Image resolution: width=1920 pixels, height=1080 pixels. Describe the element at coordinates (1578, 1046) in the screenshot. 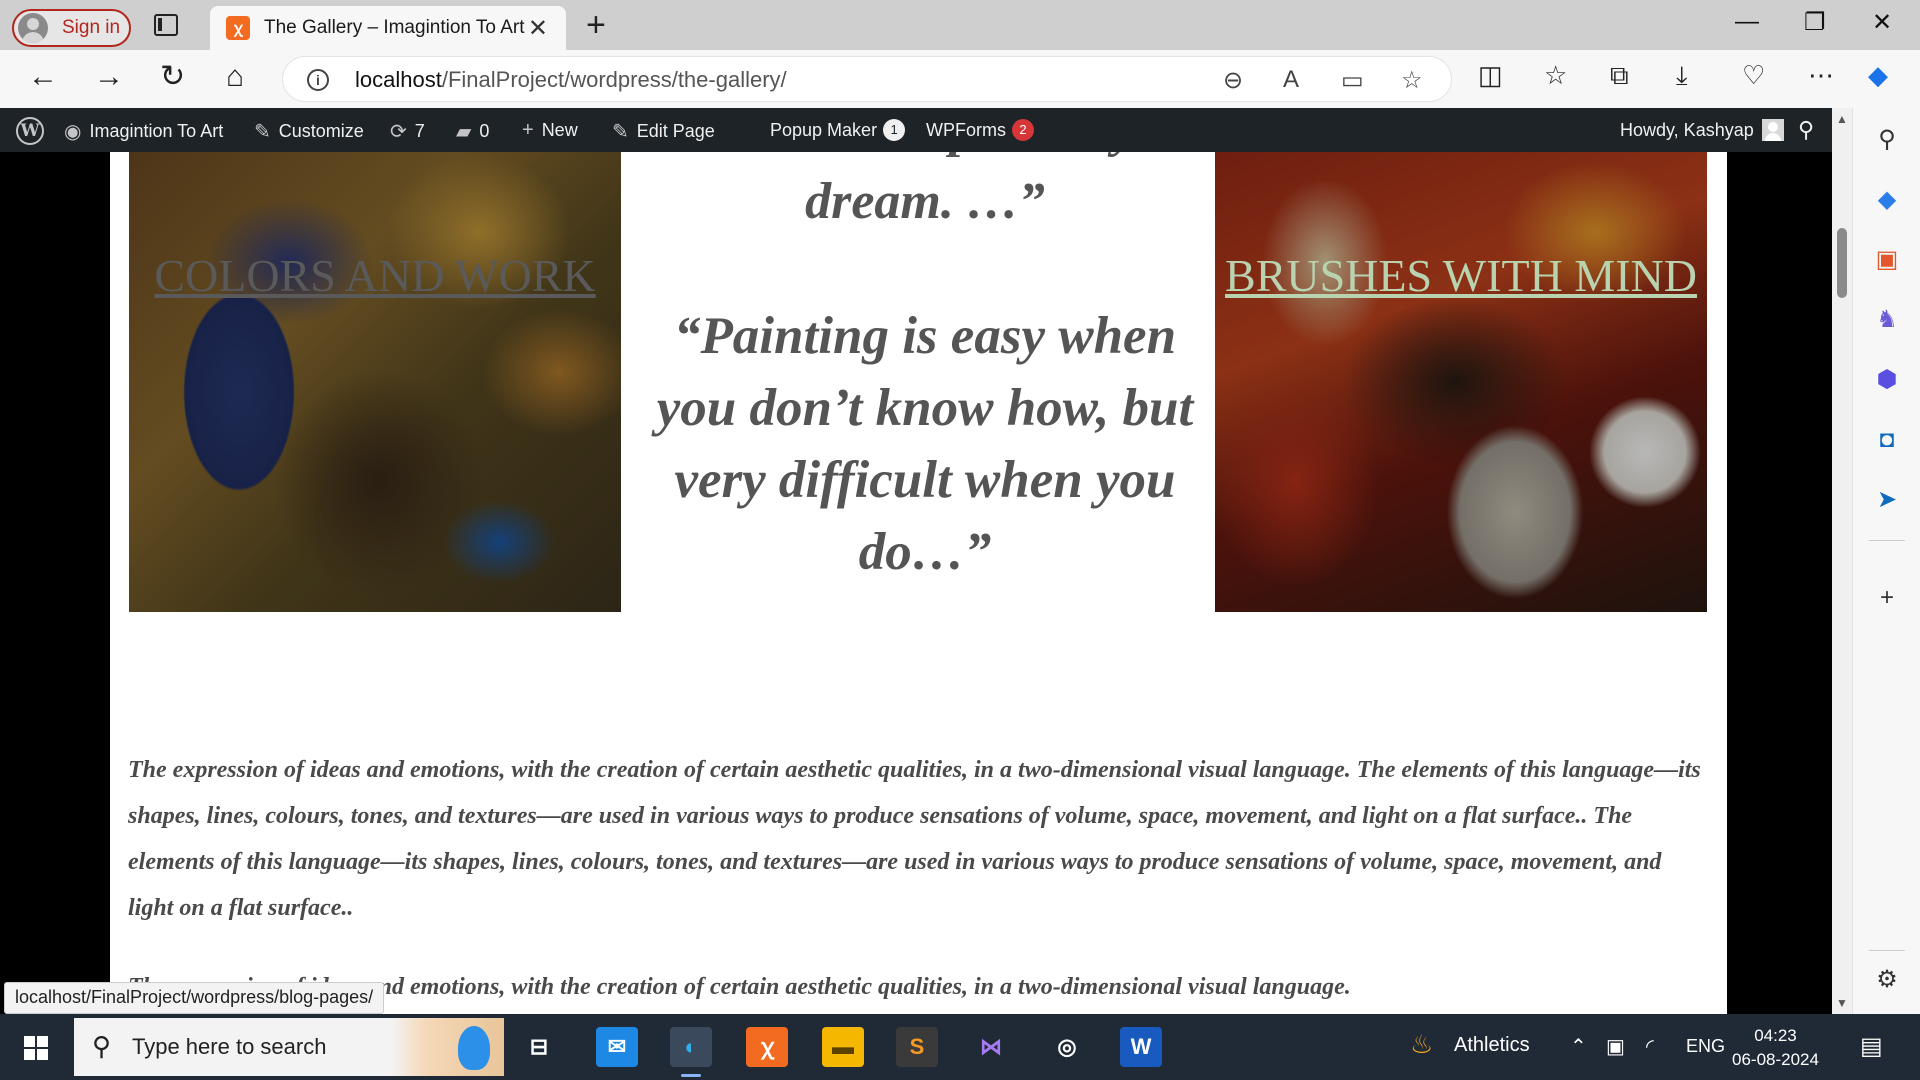

I see `show-hidden-icons-chevron-icon: ⌃` at that location.